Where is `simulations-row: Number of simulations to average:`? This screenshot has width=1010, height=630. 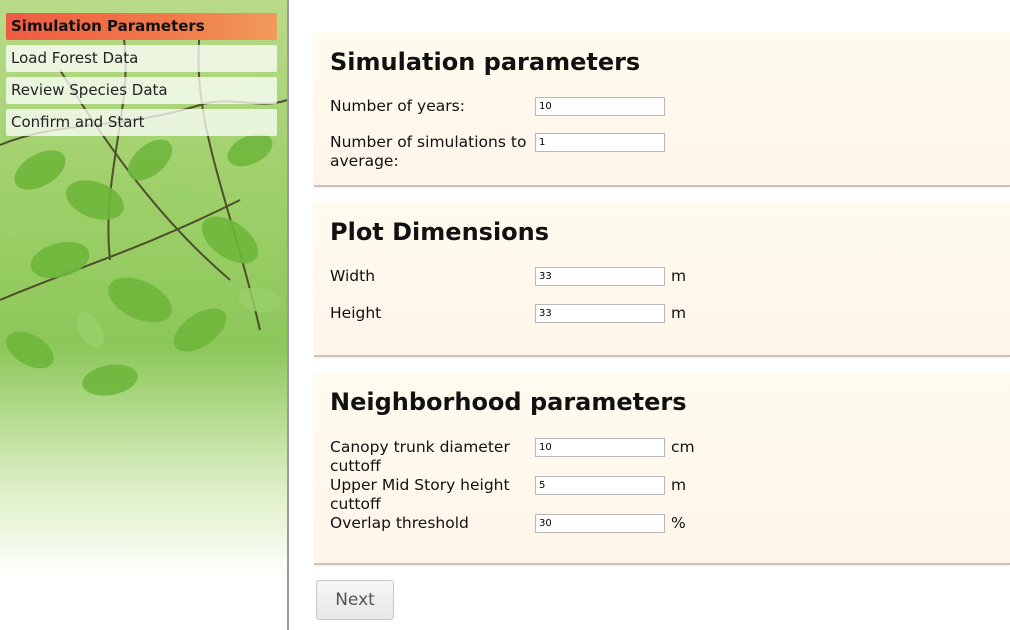
simulations-row: Number of simulations to average: is located at coordinates (660, 153).